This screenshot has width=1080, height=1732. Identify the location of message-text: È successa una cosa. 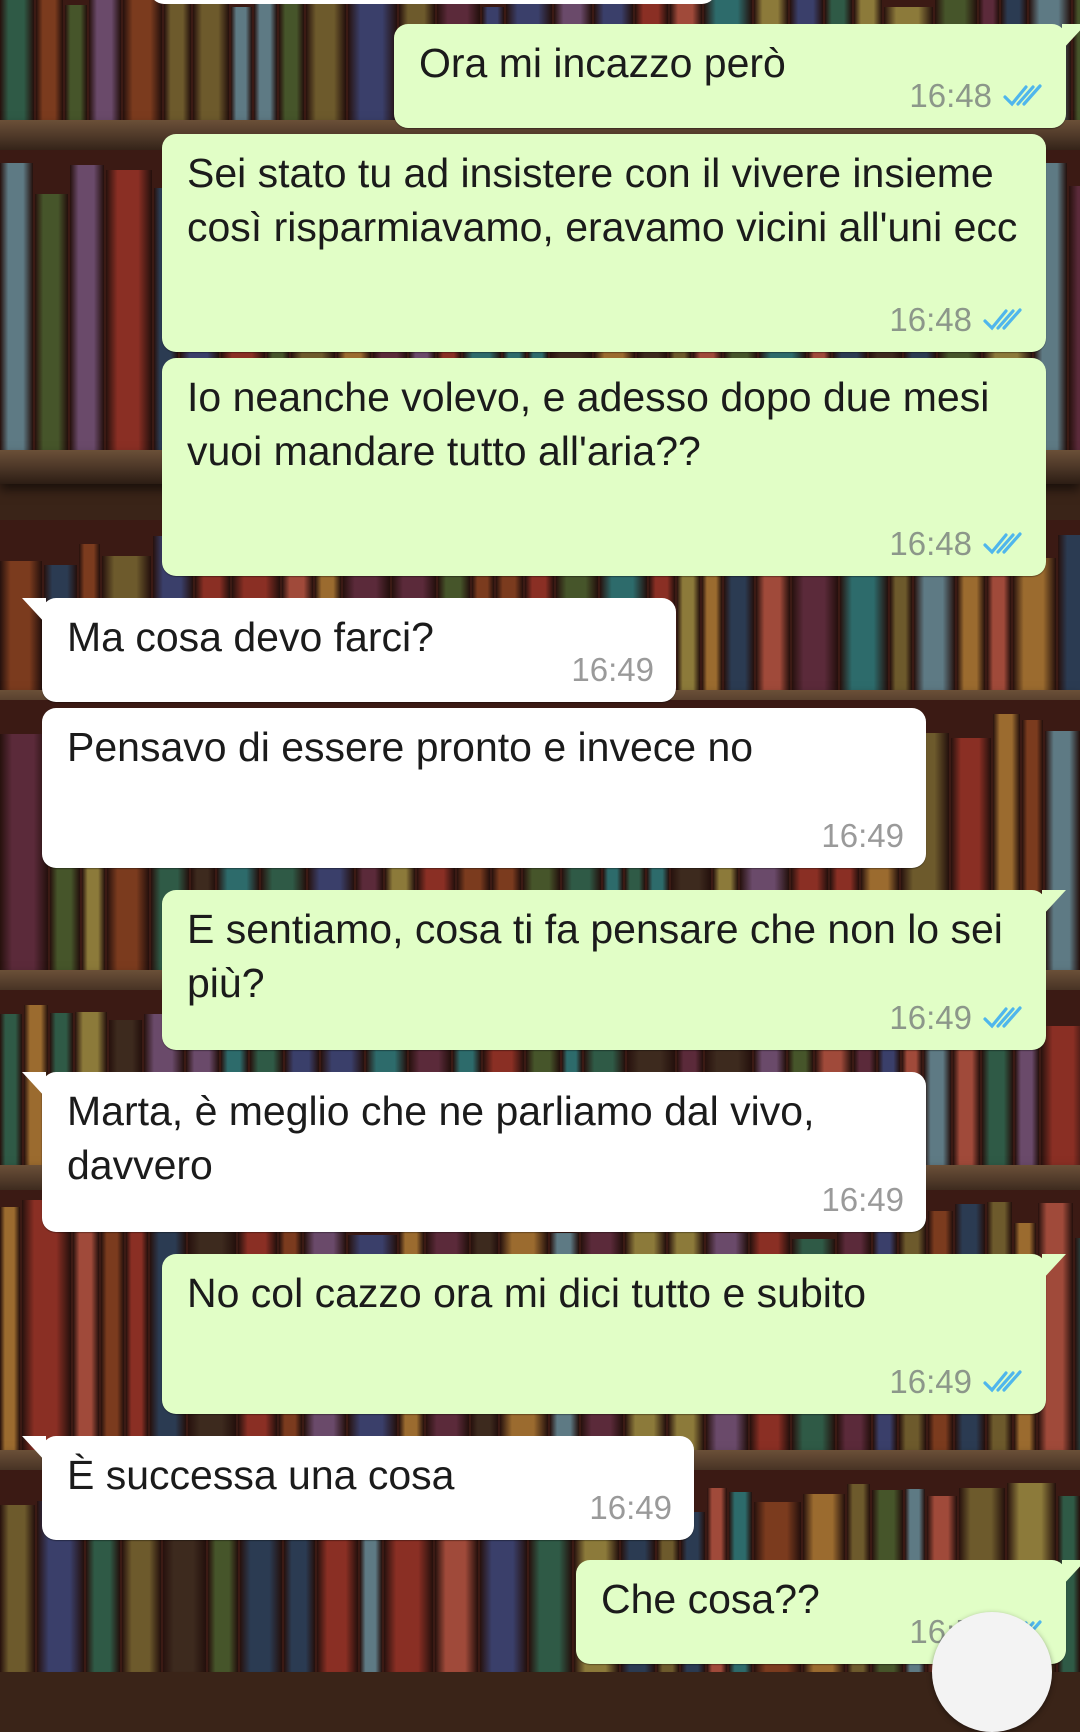
(261, 1475).